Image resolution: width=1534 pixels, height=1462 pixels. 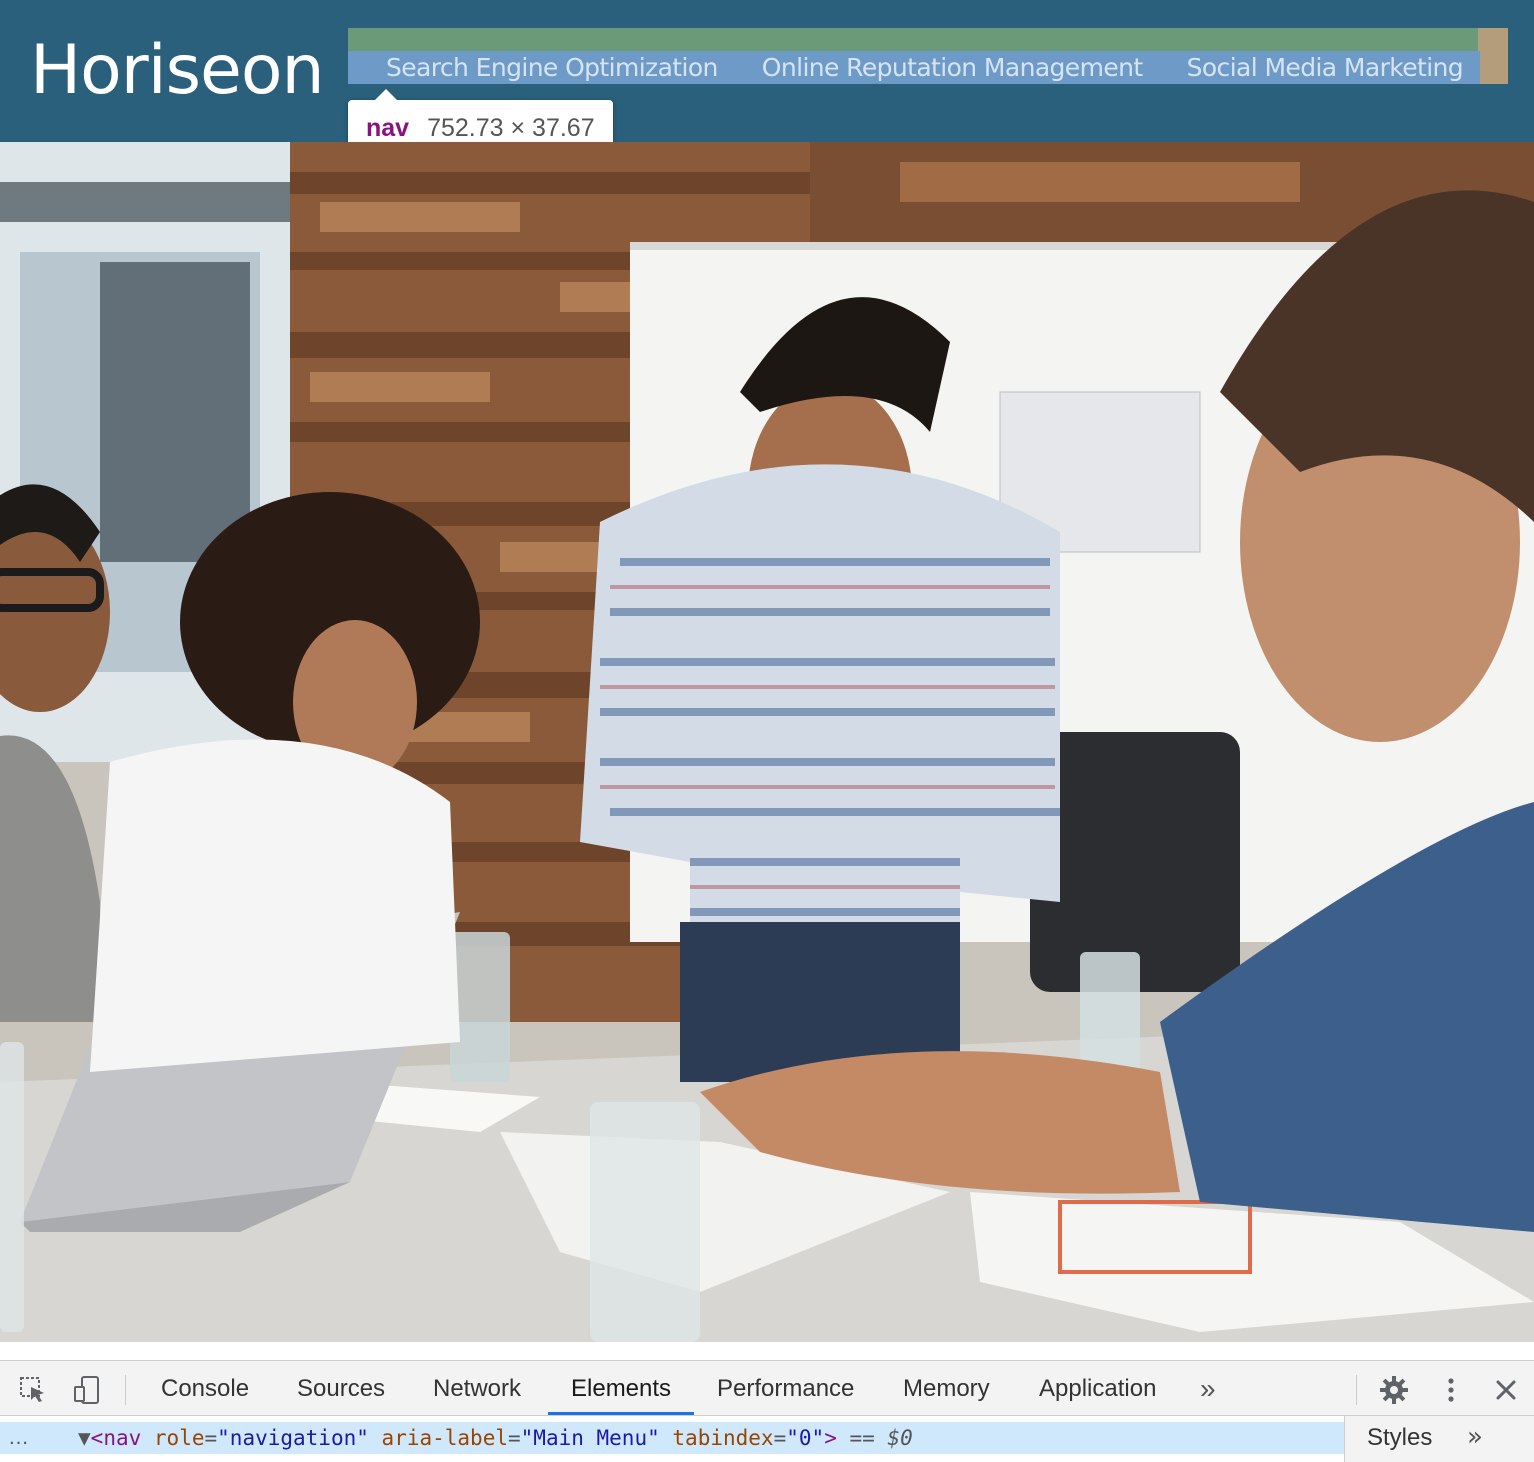 What do you see at coordinates (621, 1413) in the screenshot?
I see `active-tab-indicator` at bounding box center [621, 1413].